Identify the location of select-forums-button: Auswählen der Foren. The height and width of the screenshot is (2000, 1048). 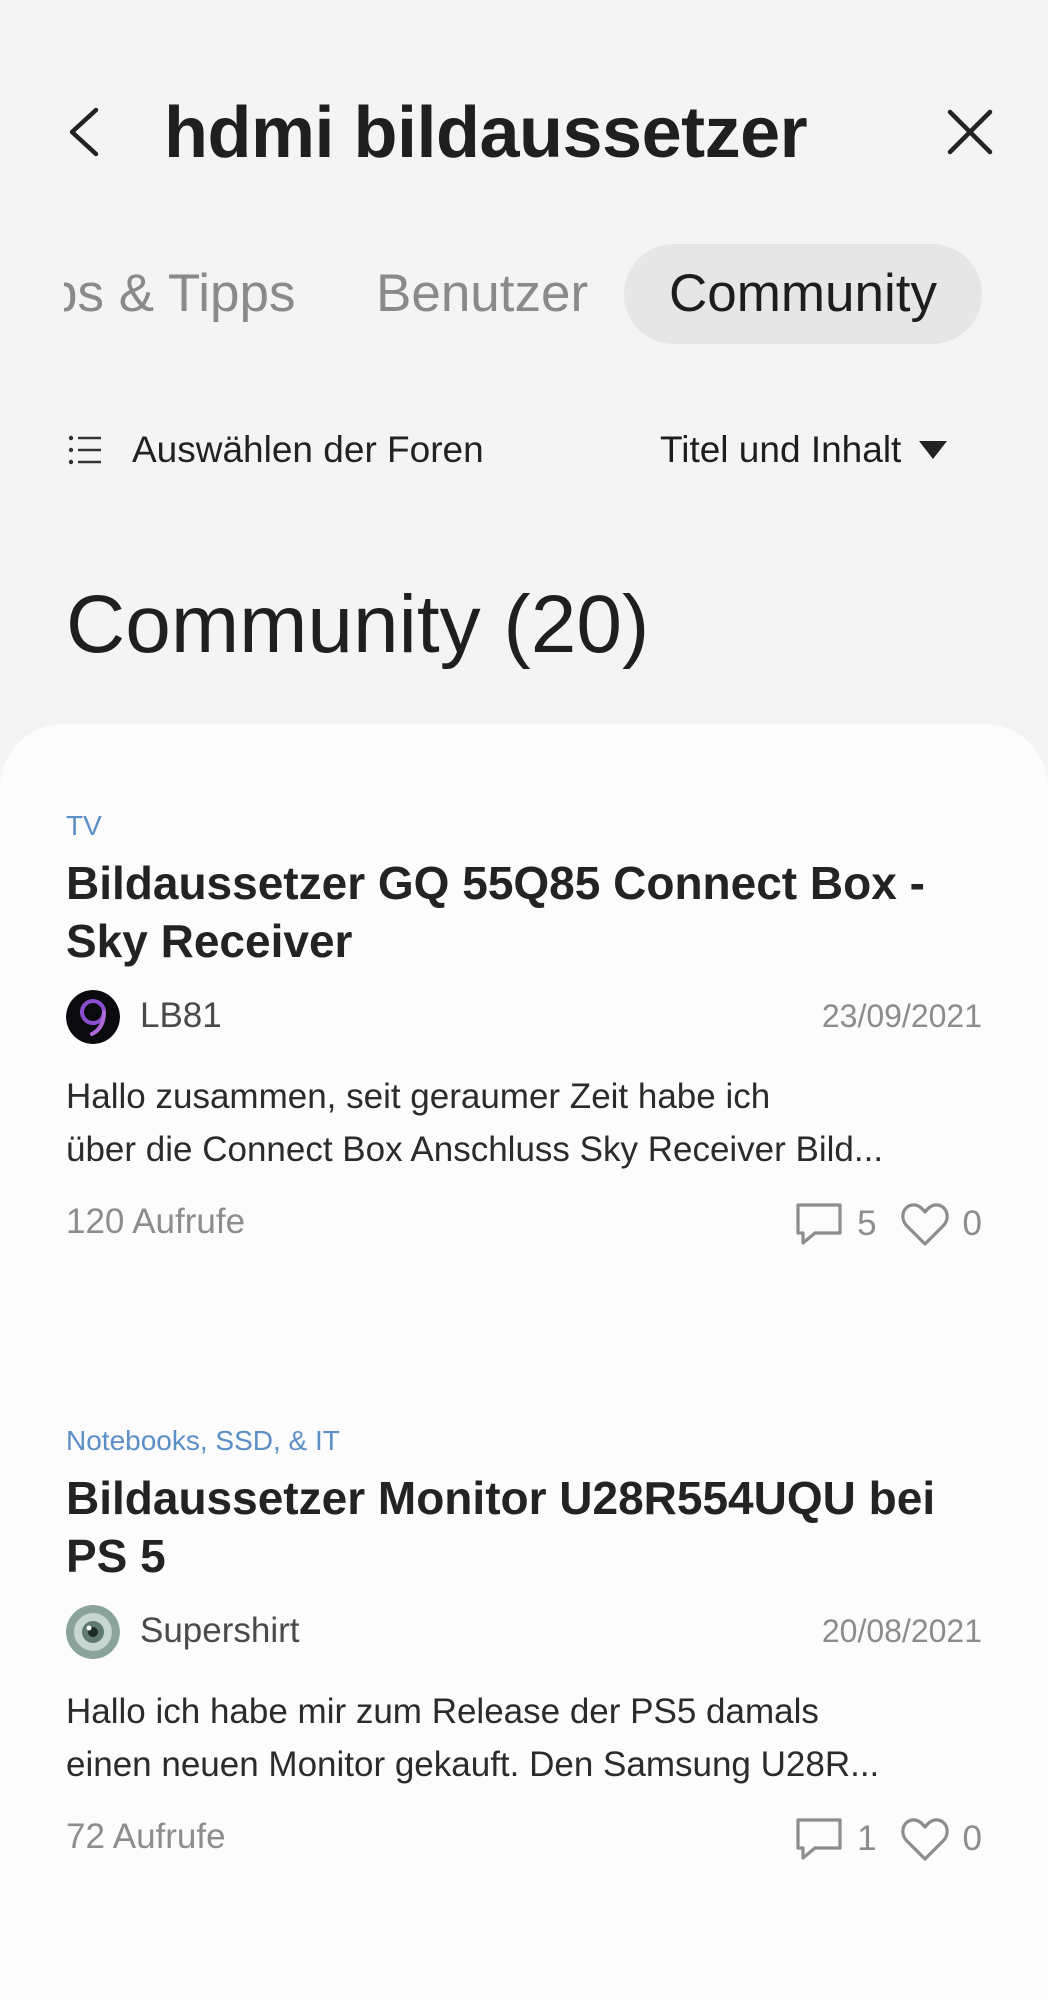
(276, 450).